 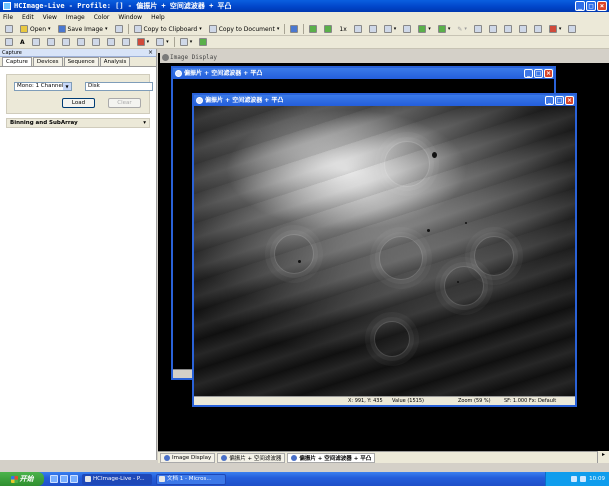 I want to click on channel-icon, so click(x=407, y=29).